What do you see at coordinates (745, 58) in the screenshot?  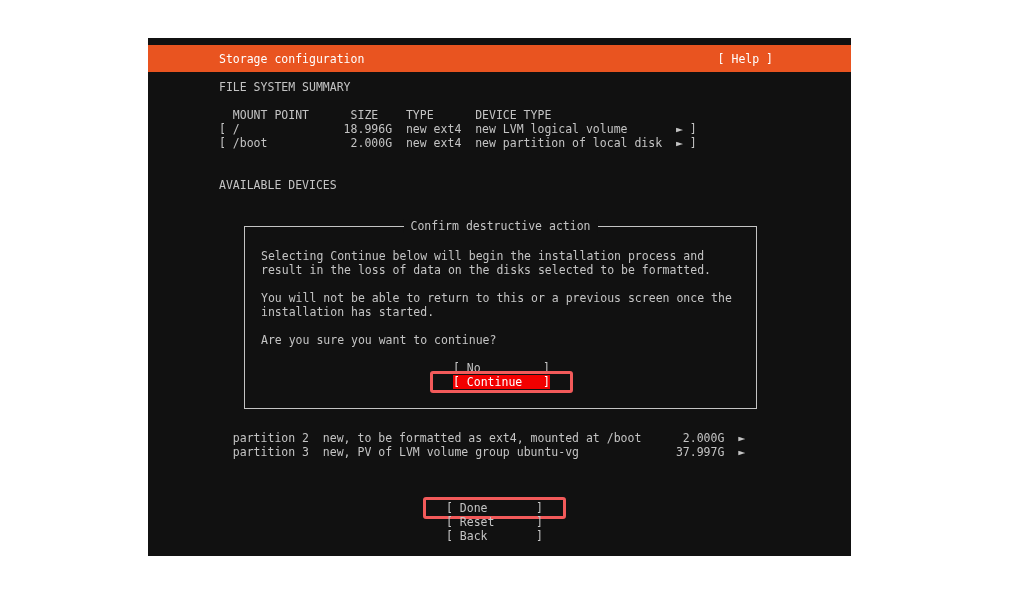 I see `help-button: [ Help ]` at bounding box center [745, 58].